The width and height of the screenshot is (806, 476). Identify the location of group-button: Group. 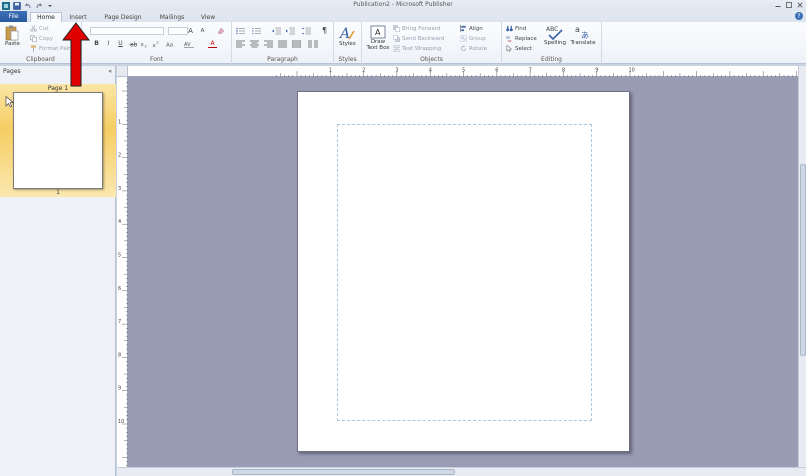
(473, 38).